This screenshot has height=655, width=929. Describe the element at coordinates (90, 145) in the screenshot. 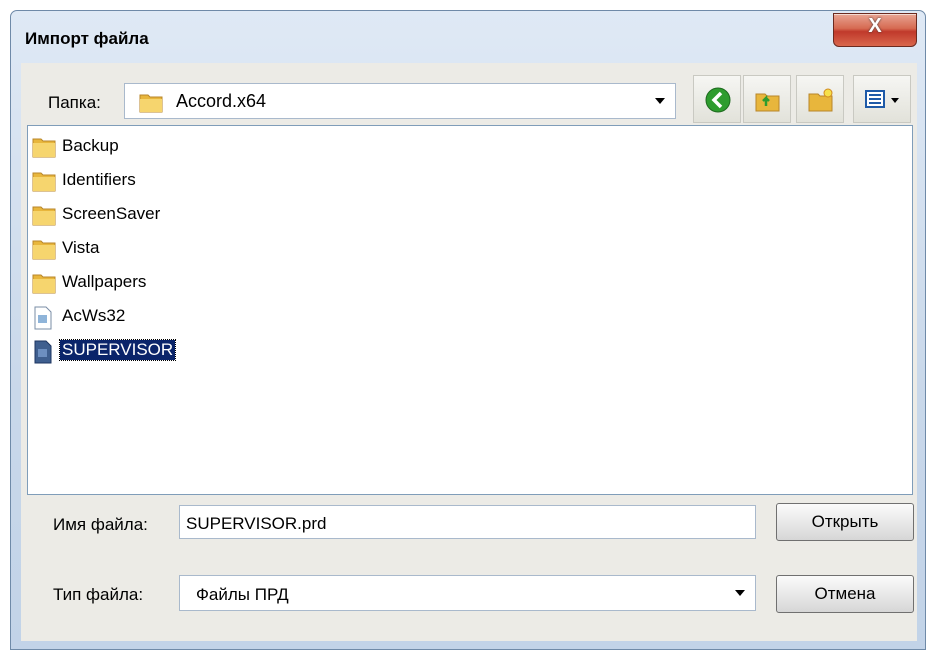

I see `file-name: Backup` at that location.